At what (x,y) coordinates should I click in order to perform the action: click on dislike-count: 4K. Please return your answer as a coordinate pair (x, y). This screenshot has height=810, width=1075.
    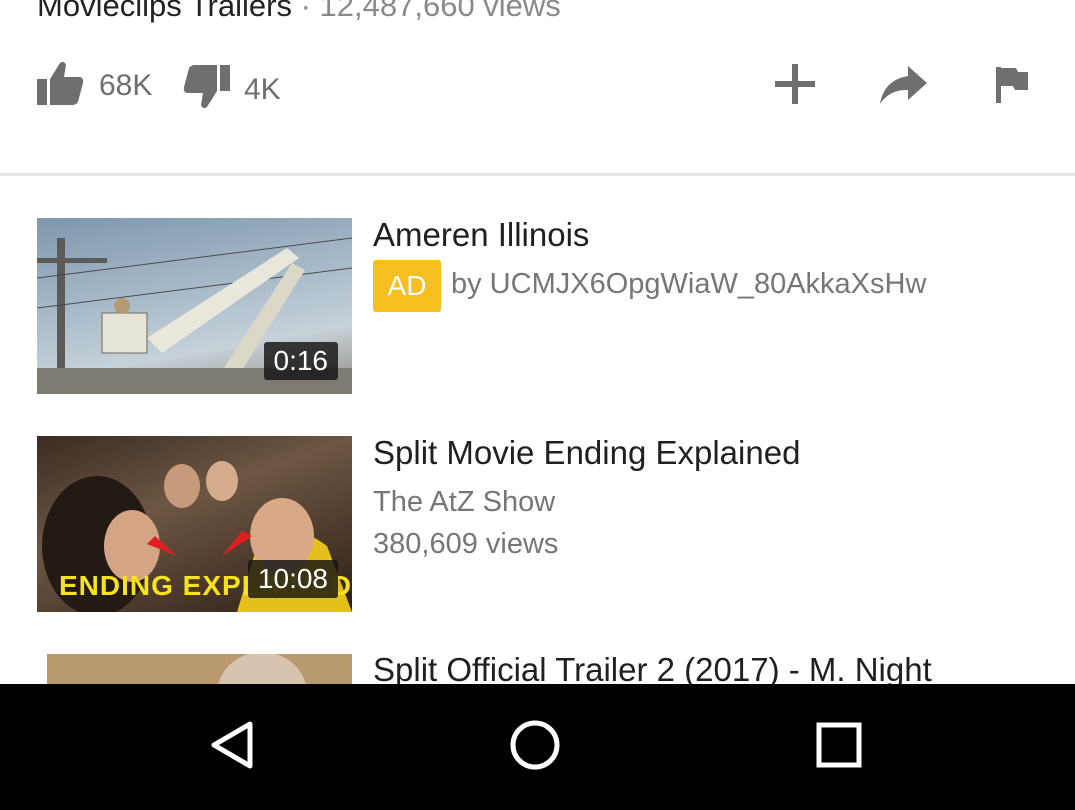
    Looking at the image, I should click on (262, 89).